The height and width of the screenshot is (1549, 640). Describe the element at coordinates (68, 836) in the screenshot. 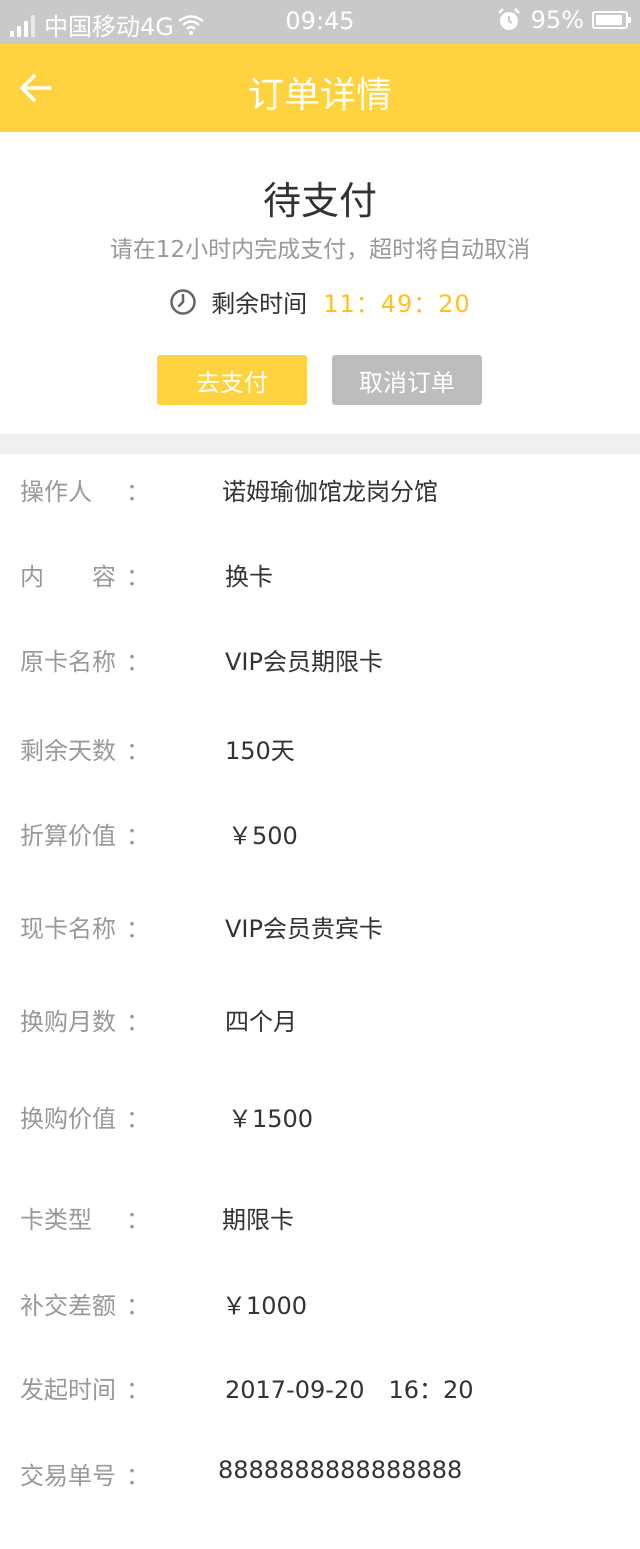

I see `detail-label: 折算价值` at that location.